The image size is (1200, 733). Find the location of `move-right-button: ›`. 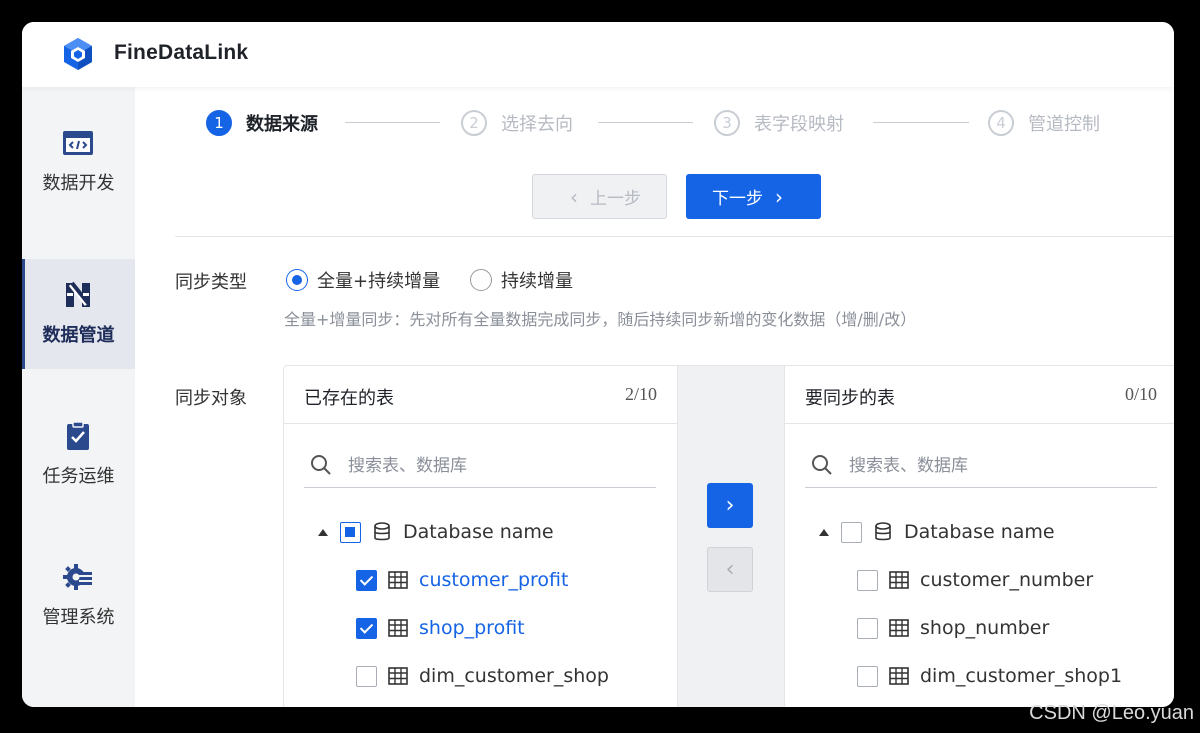

move-right-button: › is located at coordinates (730, 505).